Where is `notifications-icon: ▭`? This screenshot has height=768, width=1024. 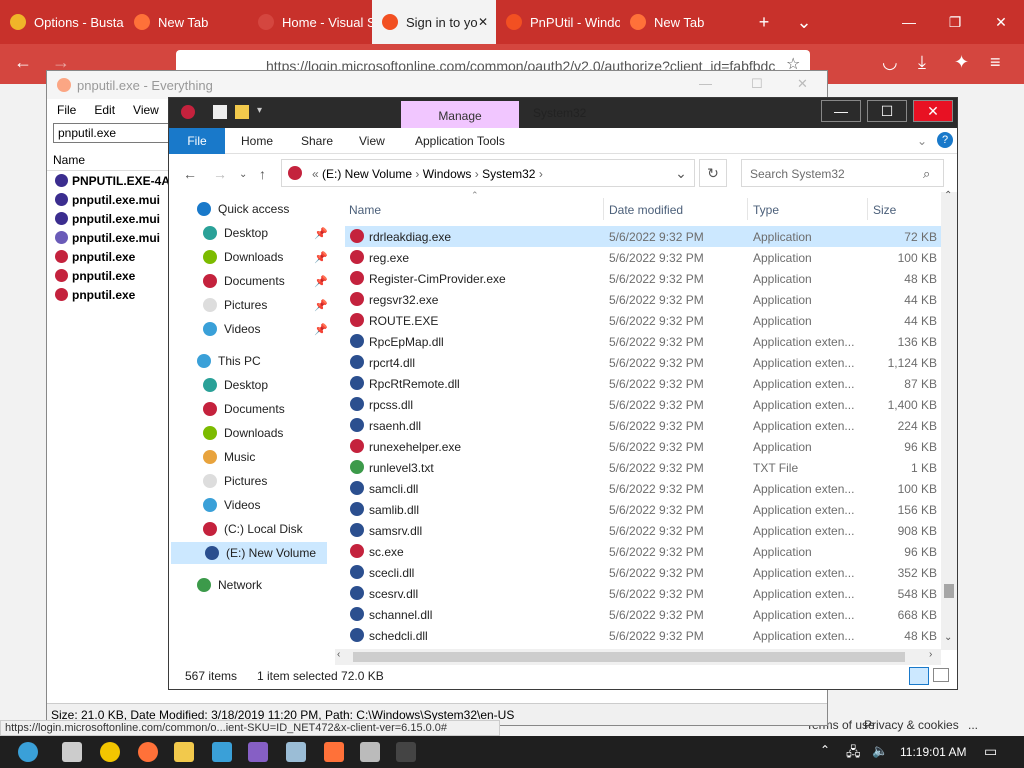 notifications-icon: ▭ is located at coordinates (990, 751).